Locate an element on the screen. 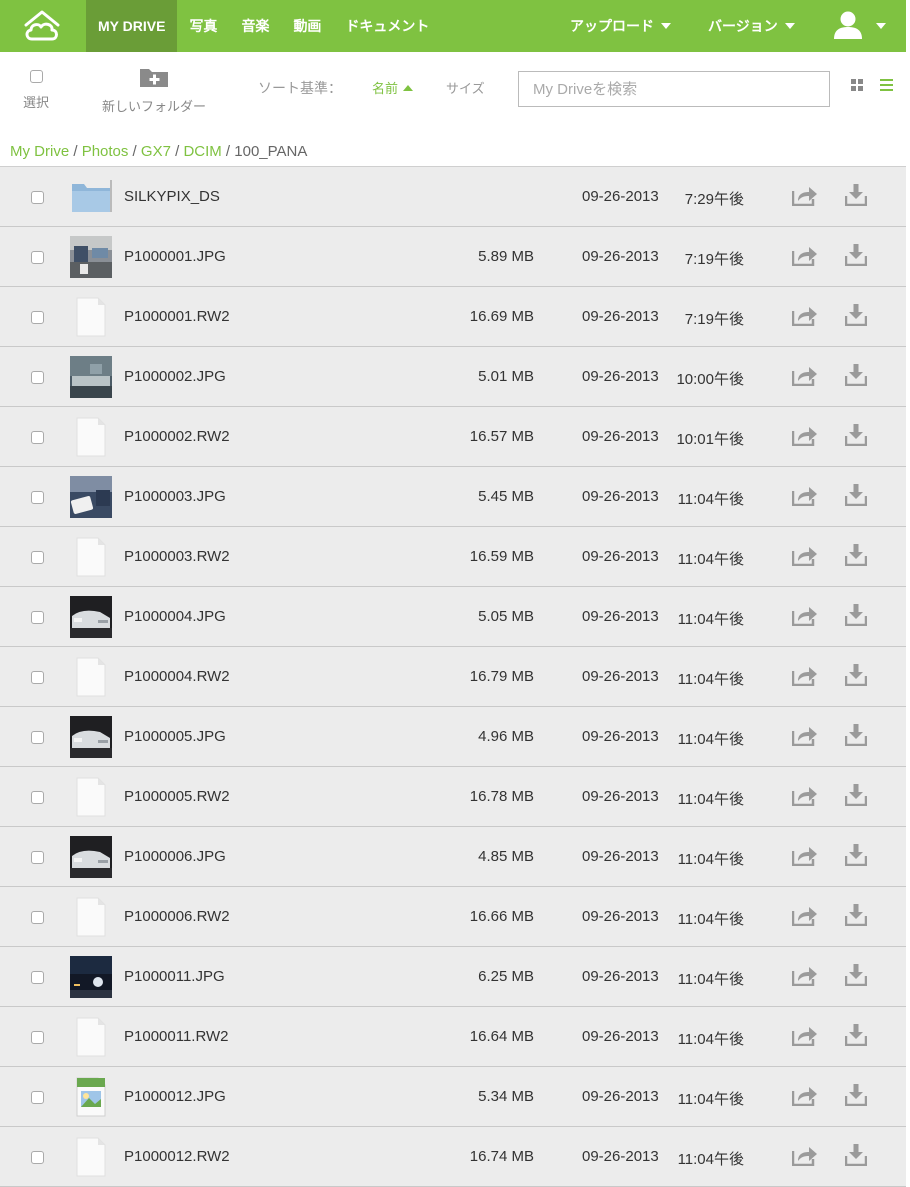  file-name: P1000004.RW2 is located at coordinates (177, 676).